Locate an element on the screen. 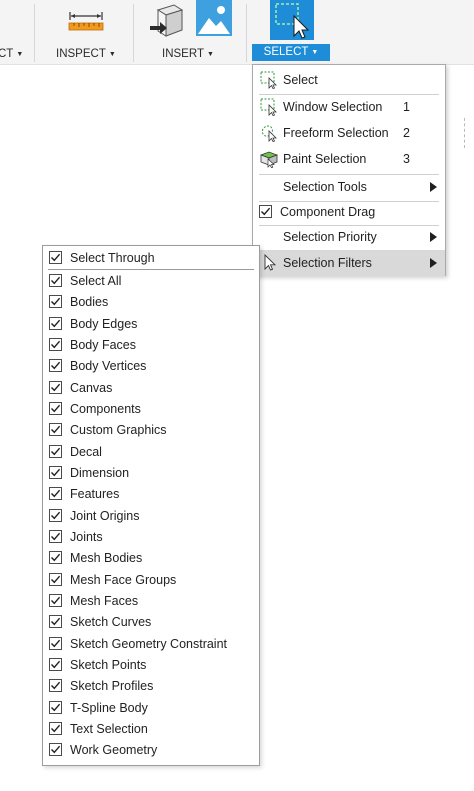 Image resolution: width=474 pixels, height=791 pixels. filter-item: Work Geometry is located at coordinates (151, 750).